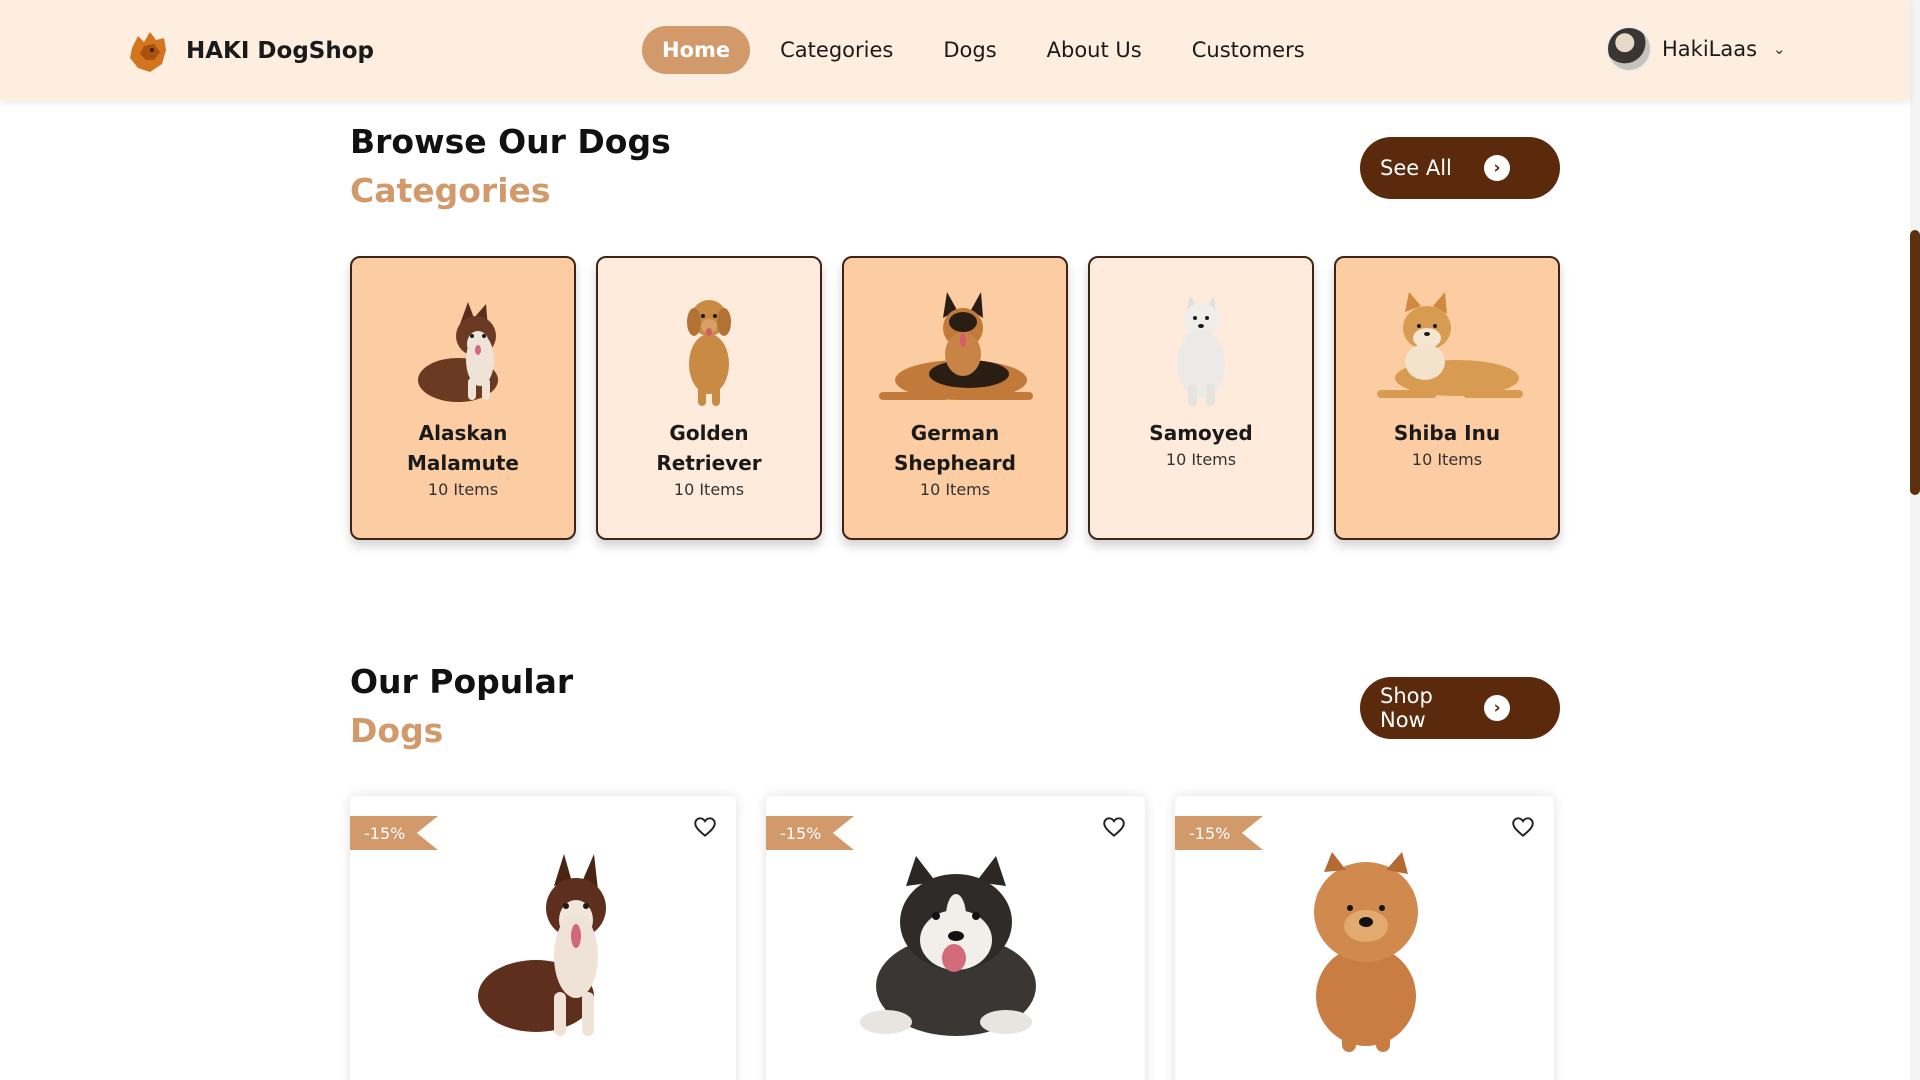 The width and height of the screenshot is (1920, 1080). I want to click on nav-categories: Categories, so click(836, 50).